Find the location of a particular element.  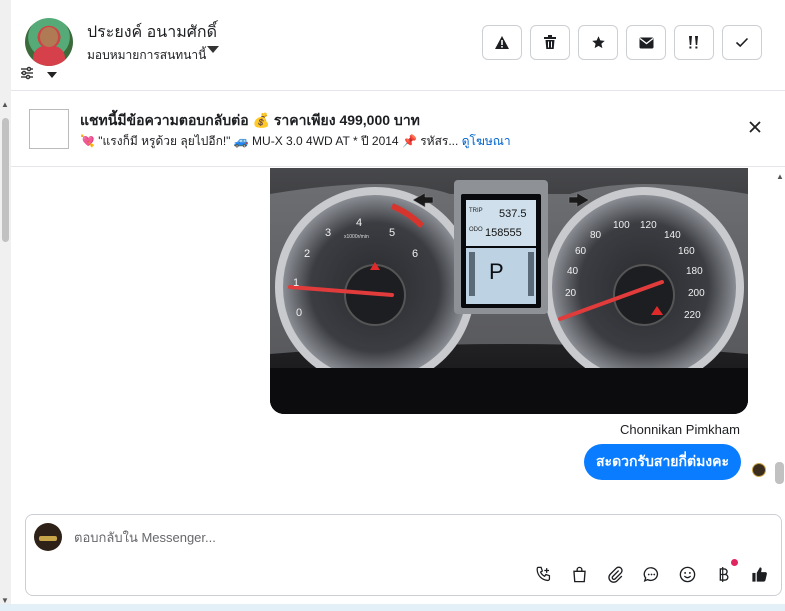

notification-dot is located at coordinates (734, 562).